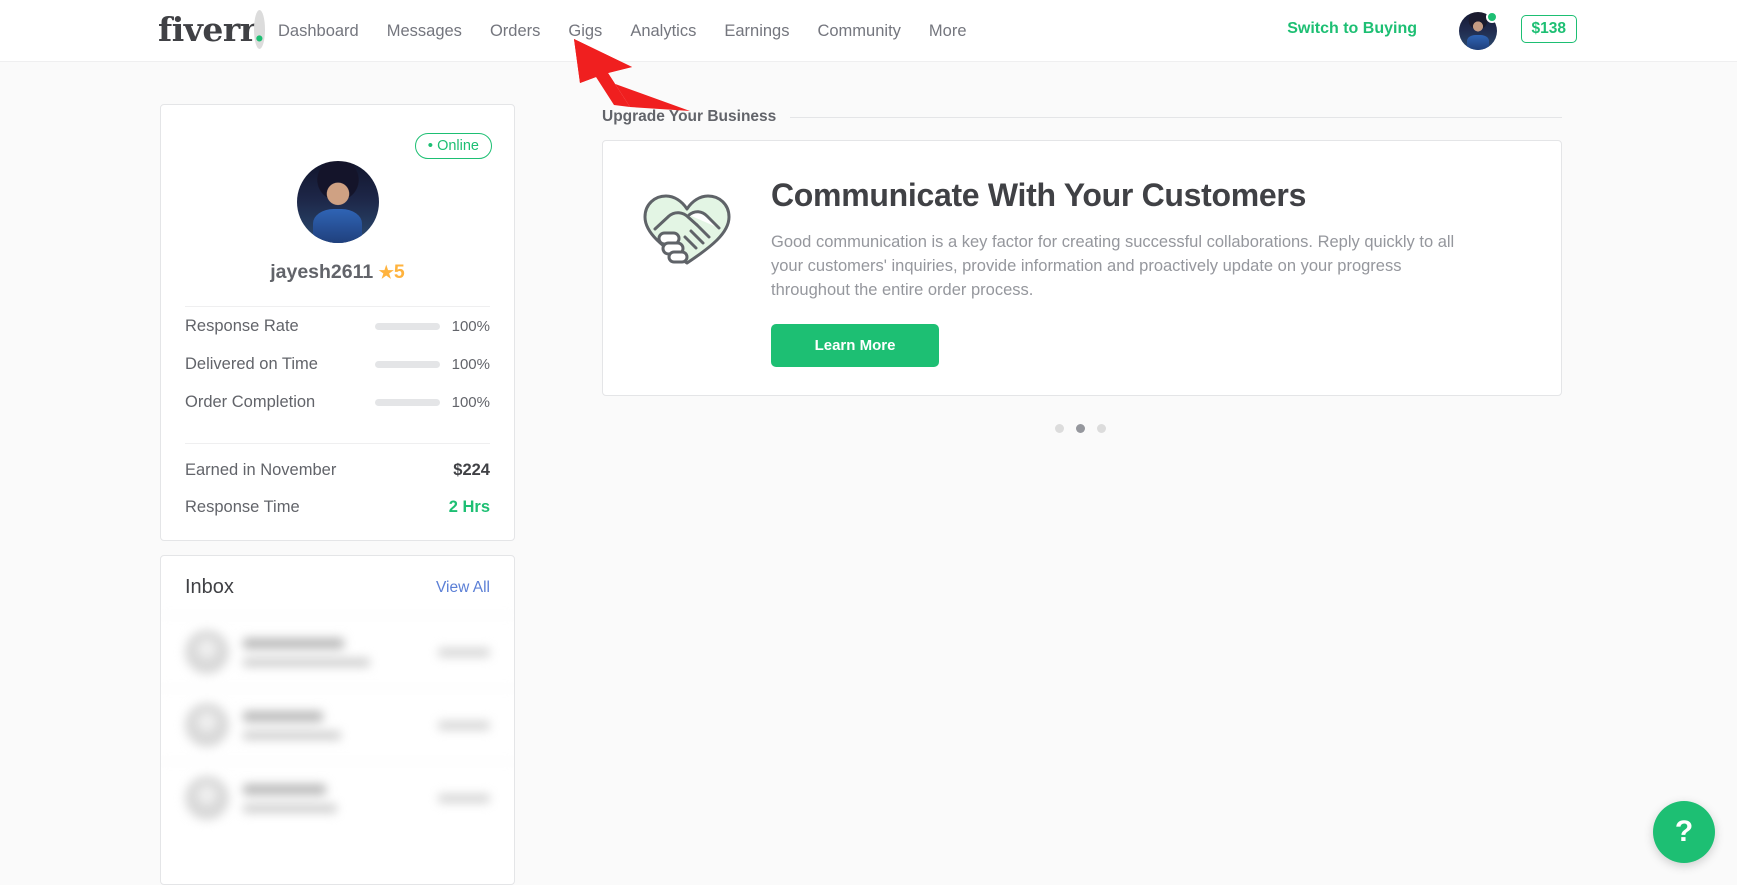 The height and width of the screenshot is (885, 1737). I want to click on stat-label: Delivered on Time, so click(280, 364).